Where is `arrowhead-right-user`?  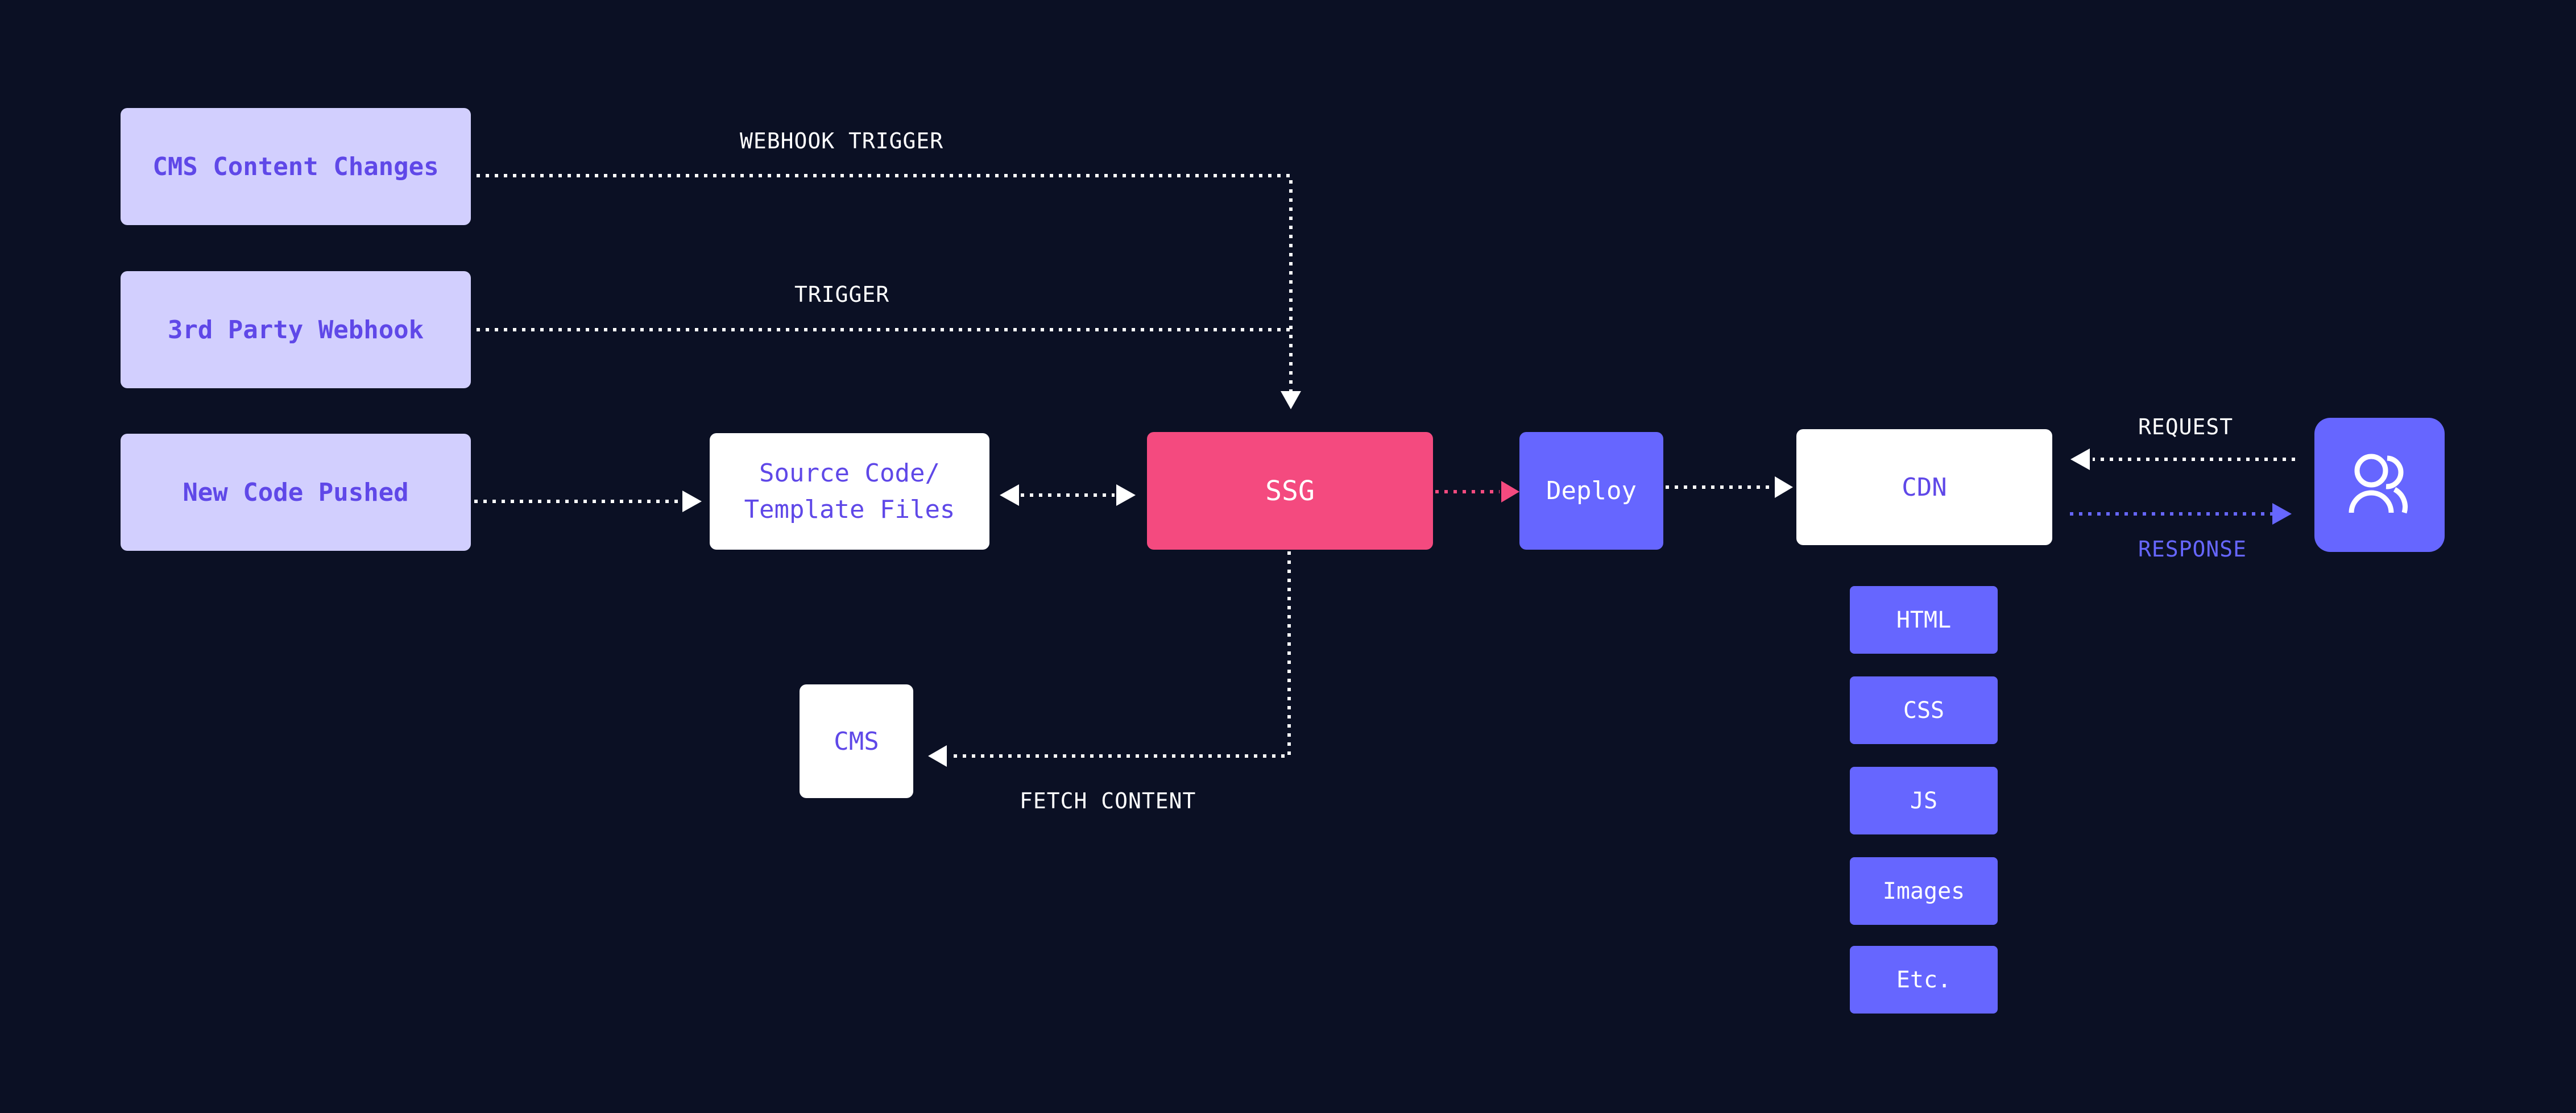
arrowhead-right-user is located at coordinates (2282, 514).